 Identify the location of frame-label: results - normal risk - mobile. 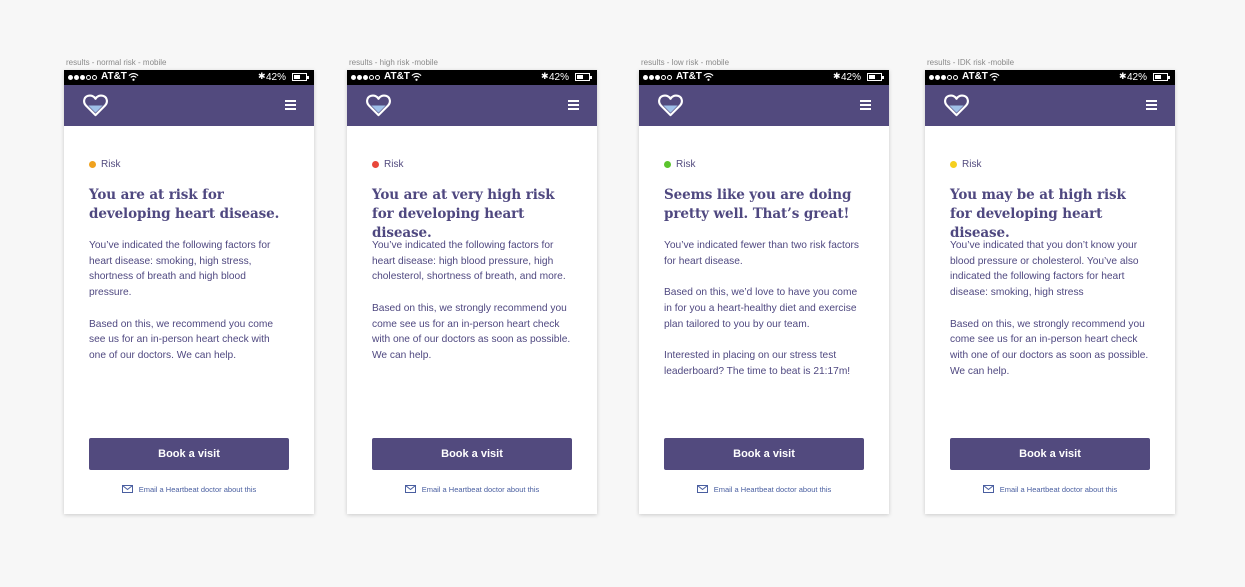
(116, 62).